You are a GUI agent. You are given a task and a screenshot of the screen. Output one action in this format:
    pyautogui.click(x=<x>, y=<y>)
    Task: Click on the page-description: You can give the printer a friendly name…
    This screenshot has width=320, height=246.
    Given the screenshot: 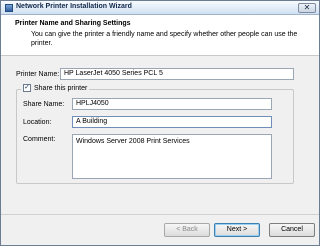 What is the action you would take?
    pyautogui.click(x=164, y=39)
    